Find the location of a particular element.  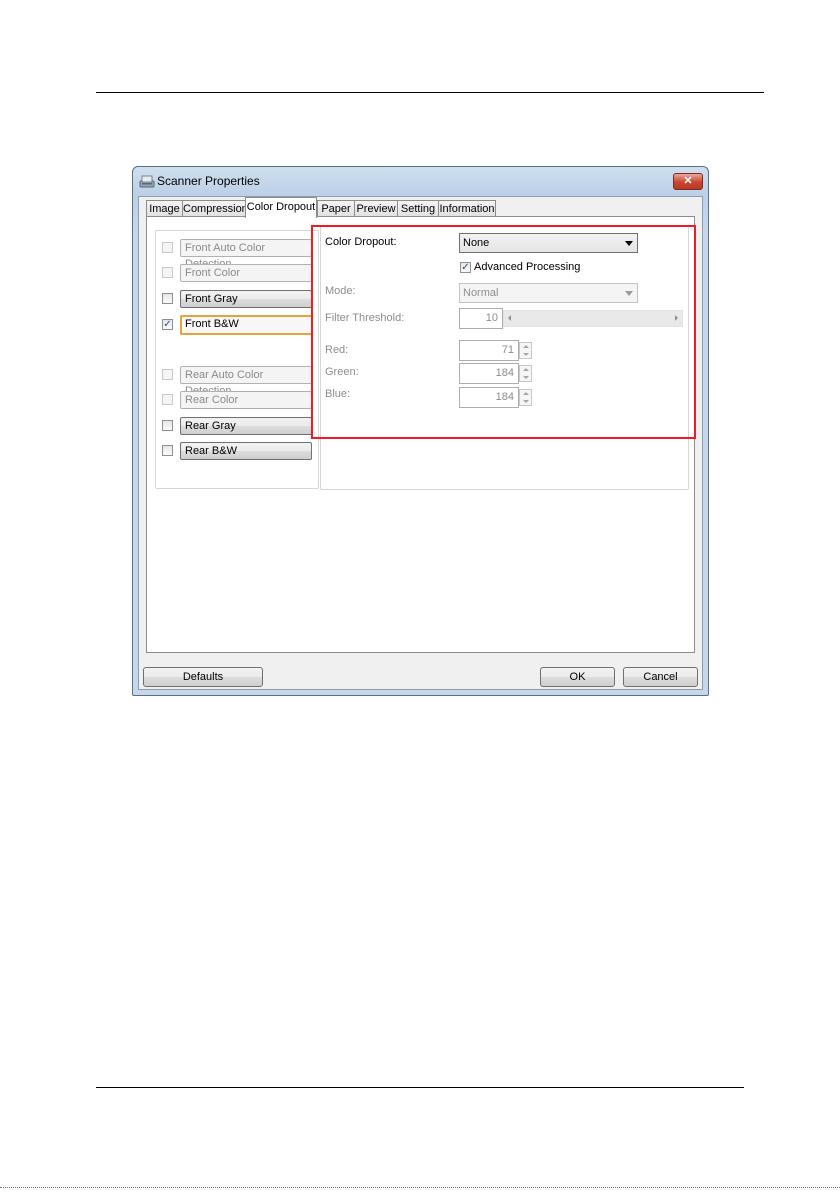

window-title: Scanner Properties is located at coordinates (208, 181).